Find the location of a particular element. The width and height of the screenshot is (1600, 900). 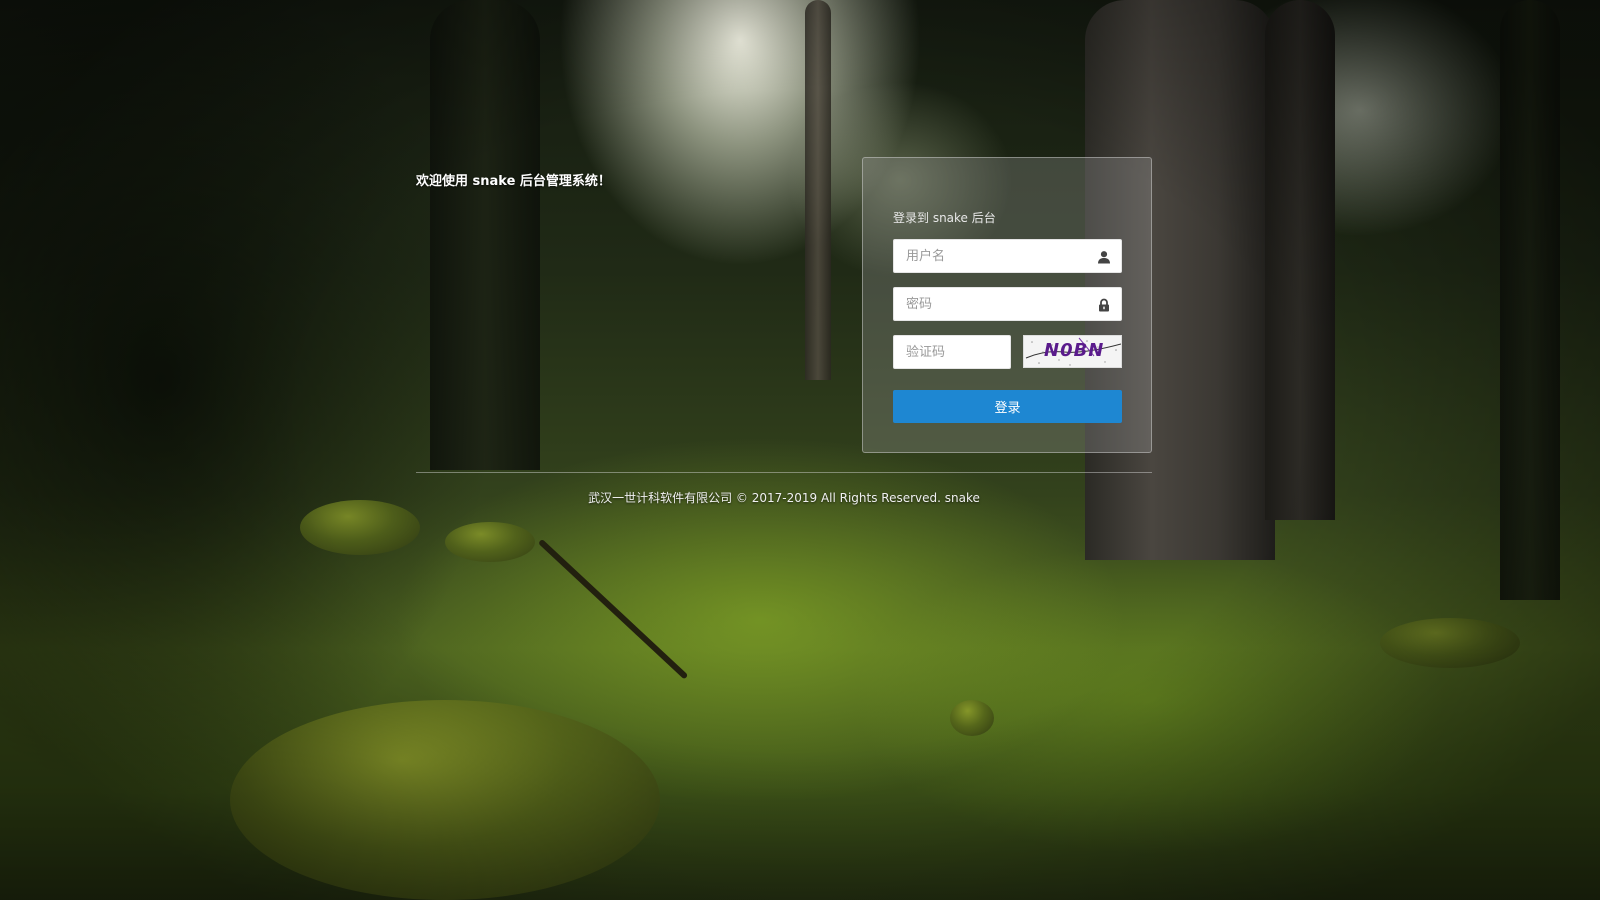

captcha-input is located at coordinates (952, 352).